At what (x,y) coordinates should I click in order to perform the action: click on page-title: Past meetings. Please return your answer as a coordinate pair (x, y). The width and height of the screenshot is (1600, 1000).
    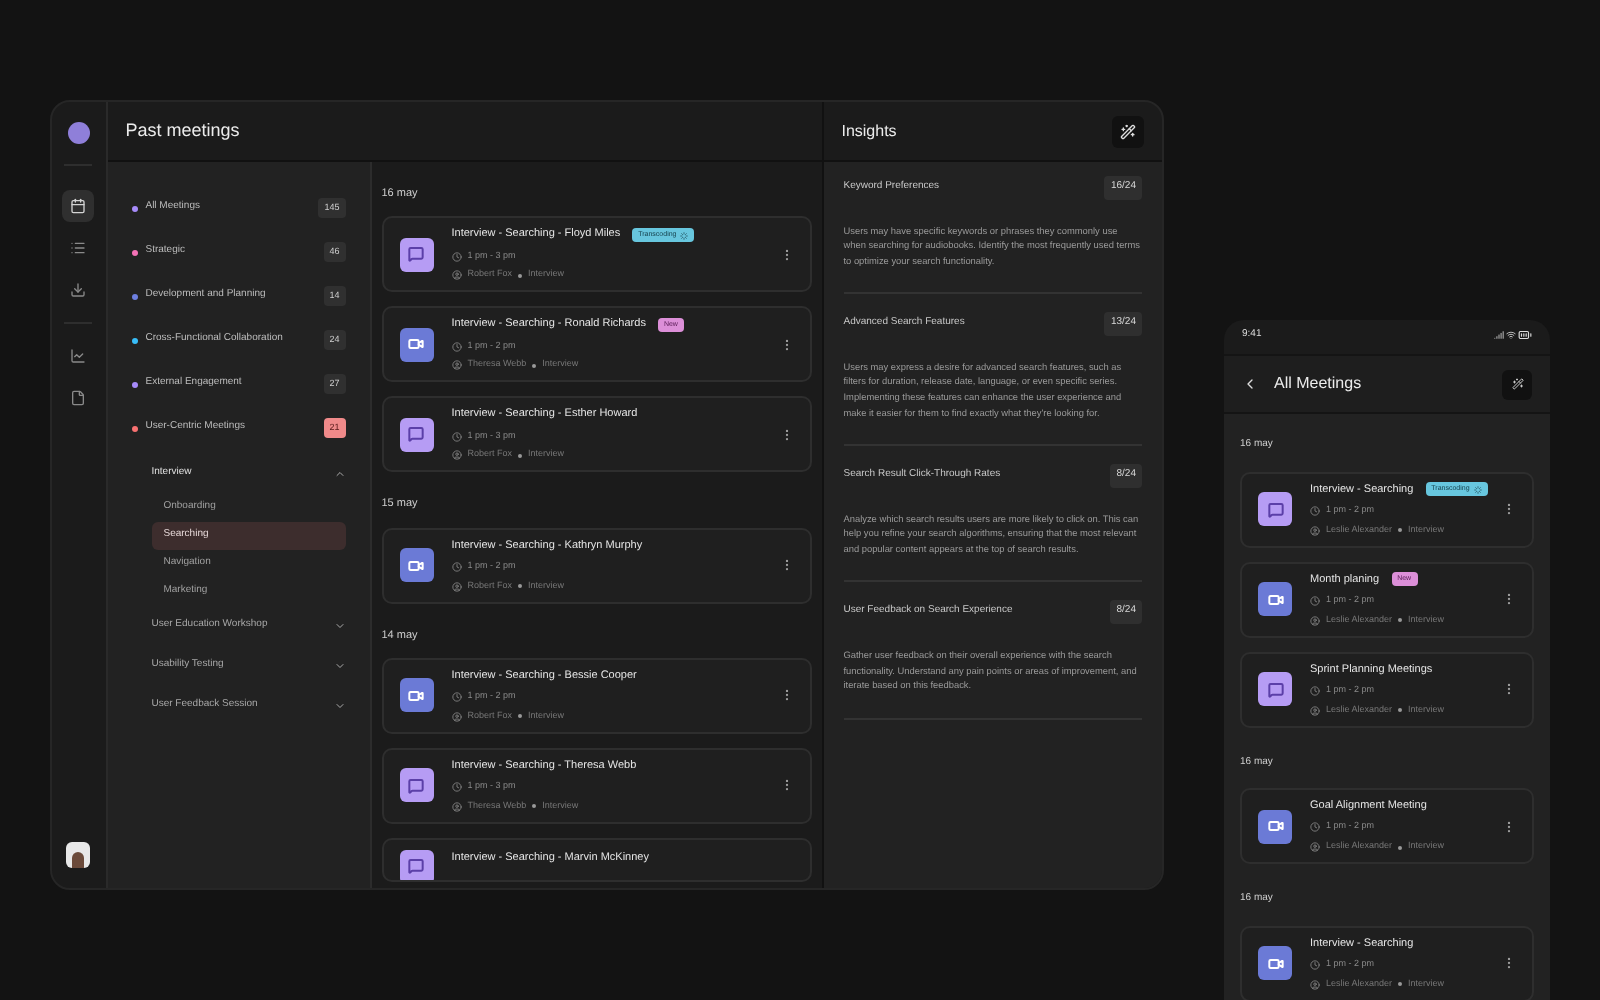
    Looking at the image, I should click on (182, 130).